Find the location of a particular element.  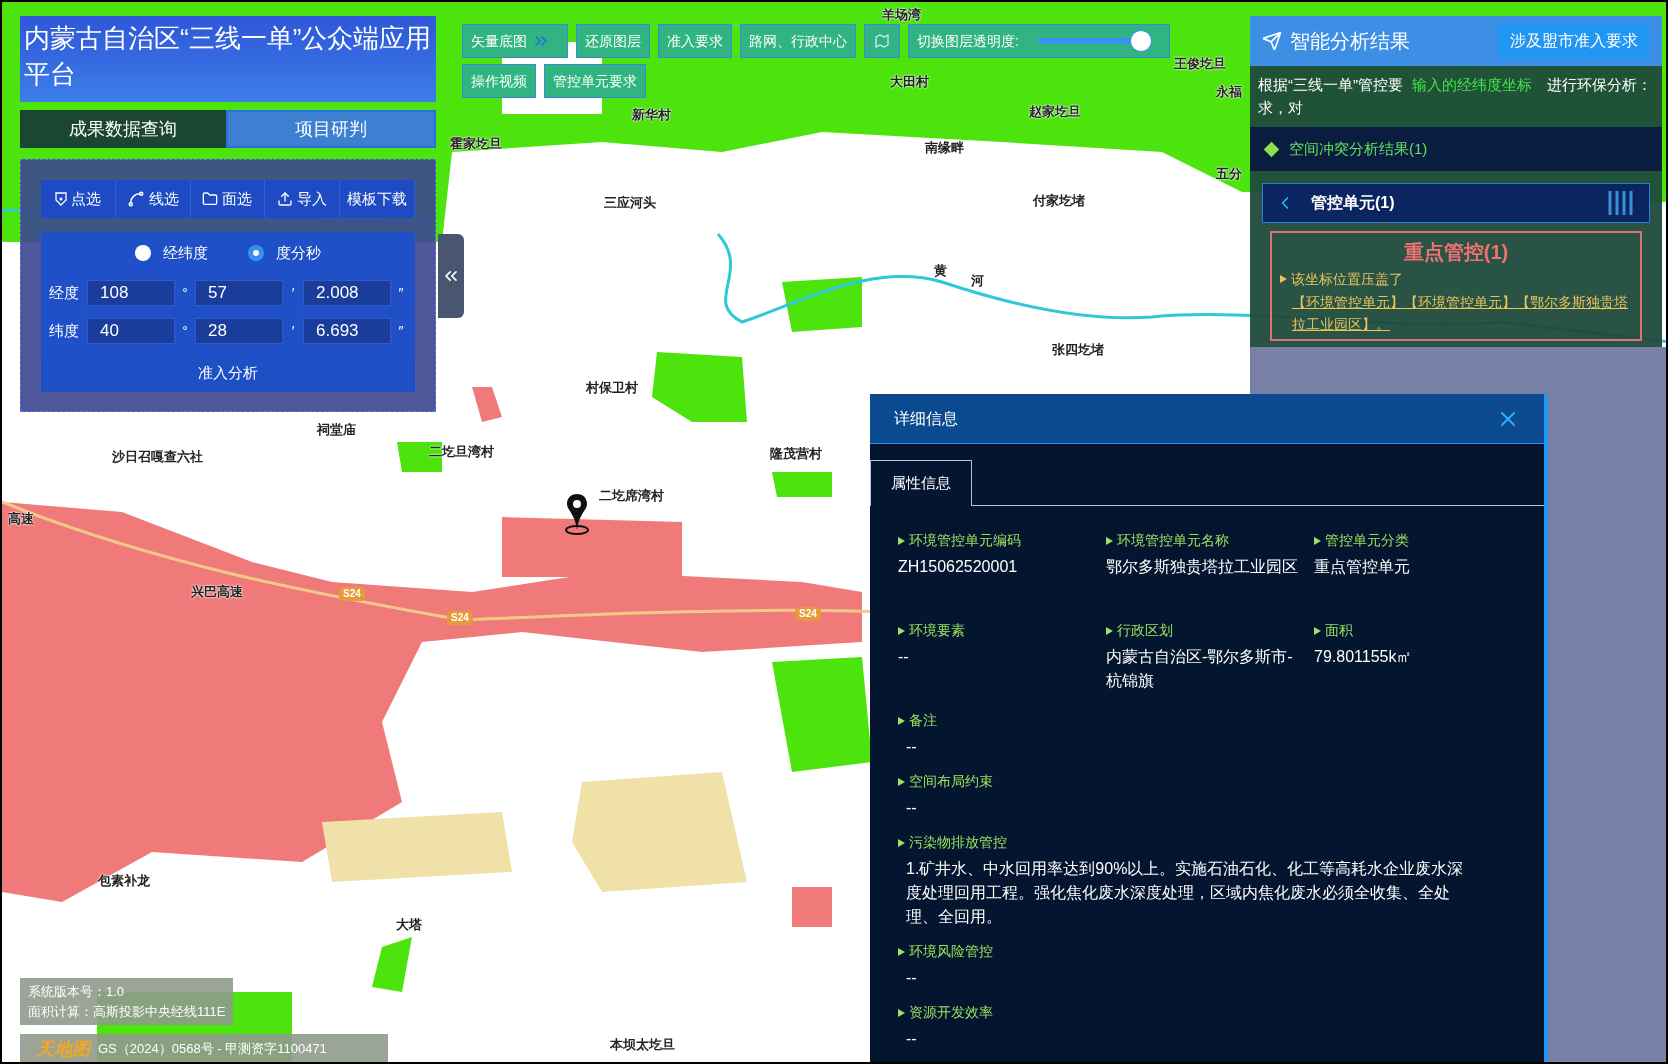

place-label: 霍家圪旦 is located at coordinates (476, 144).